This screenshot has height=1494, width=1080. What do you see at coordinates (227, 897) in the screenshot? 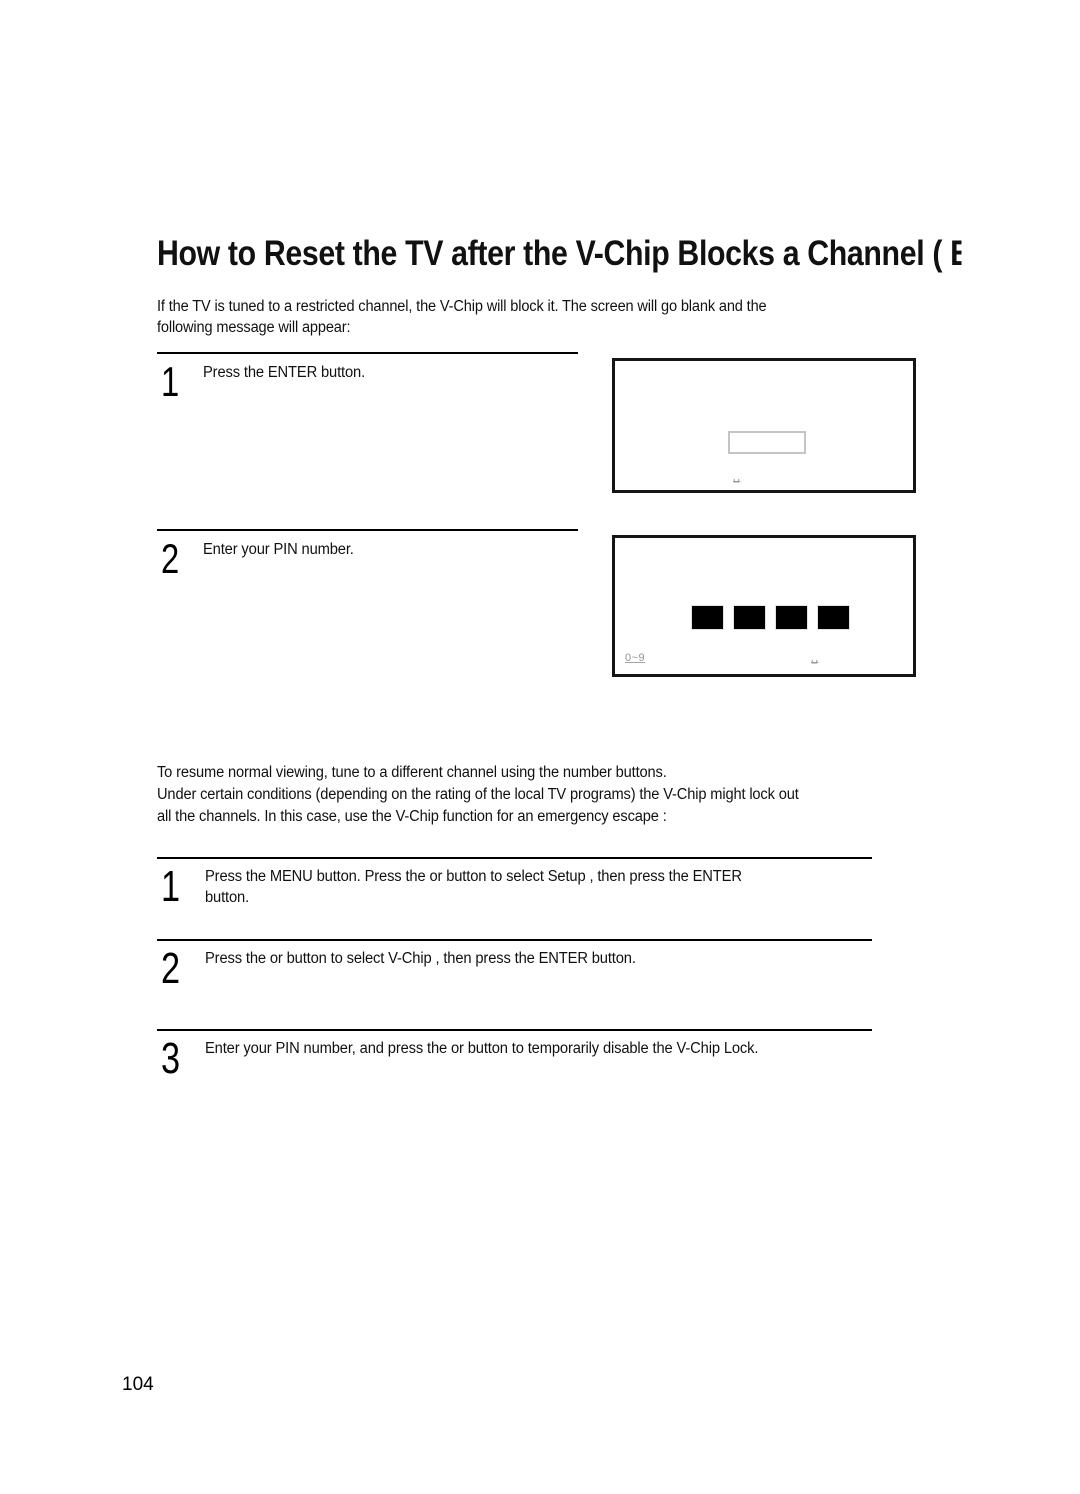
I see `step-text-line-2: button.` at bounding box center [227, 897].